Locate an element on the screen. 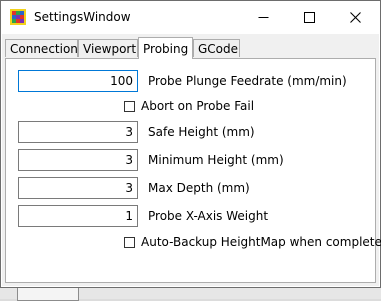  safe-height-input: 3 is located at coordinates (78, 132).